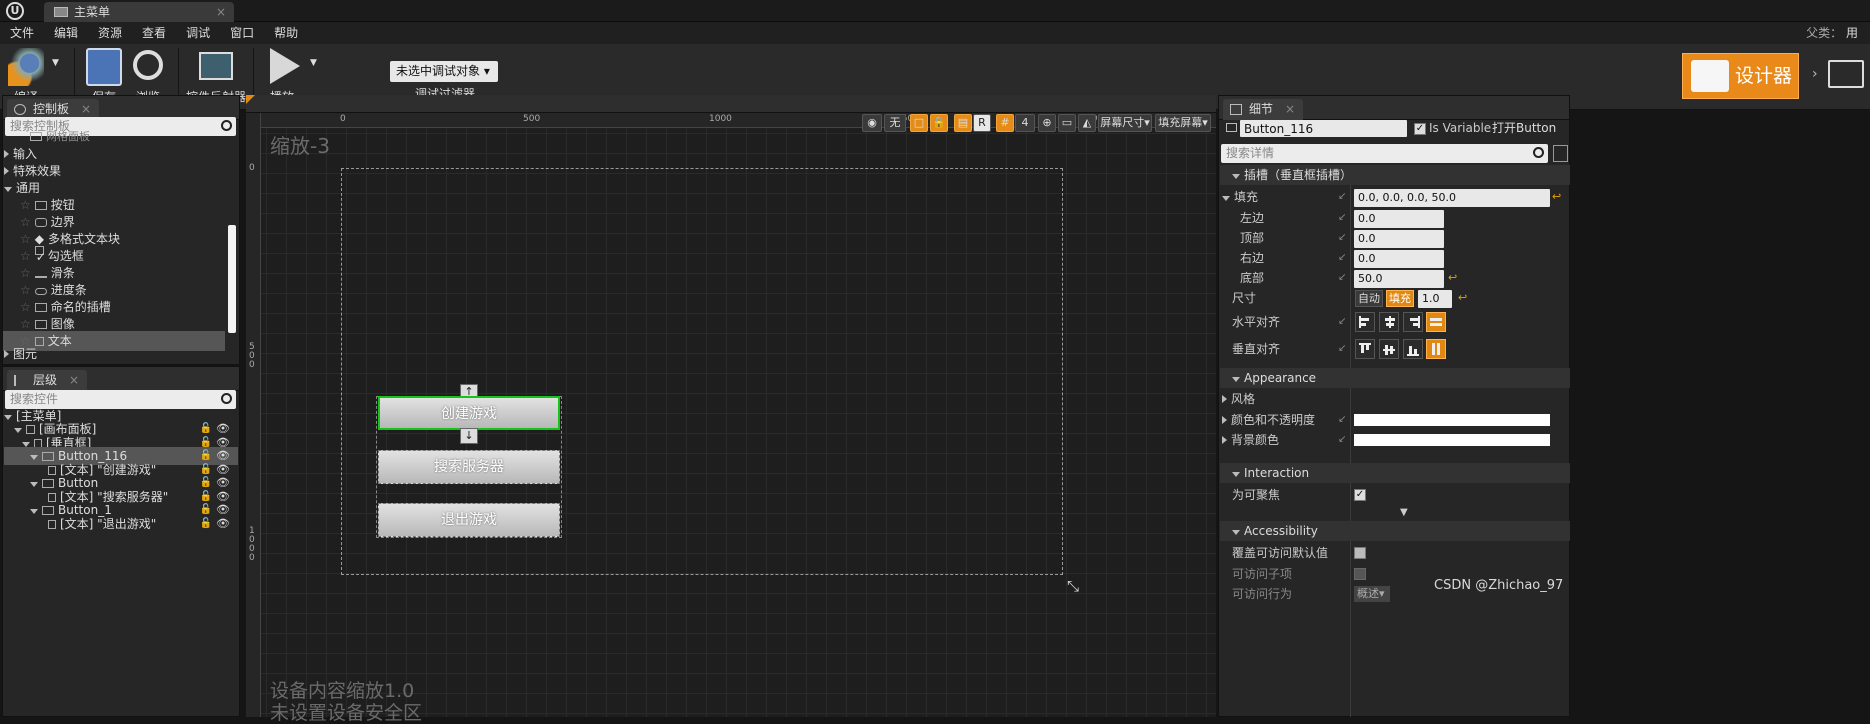 This screenshot has width=1870, height=724. I want to click on background-image-icon: ▭, so click(1067, 123).